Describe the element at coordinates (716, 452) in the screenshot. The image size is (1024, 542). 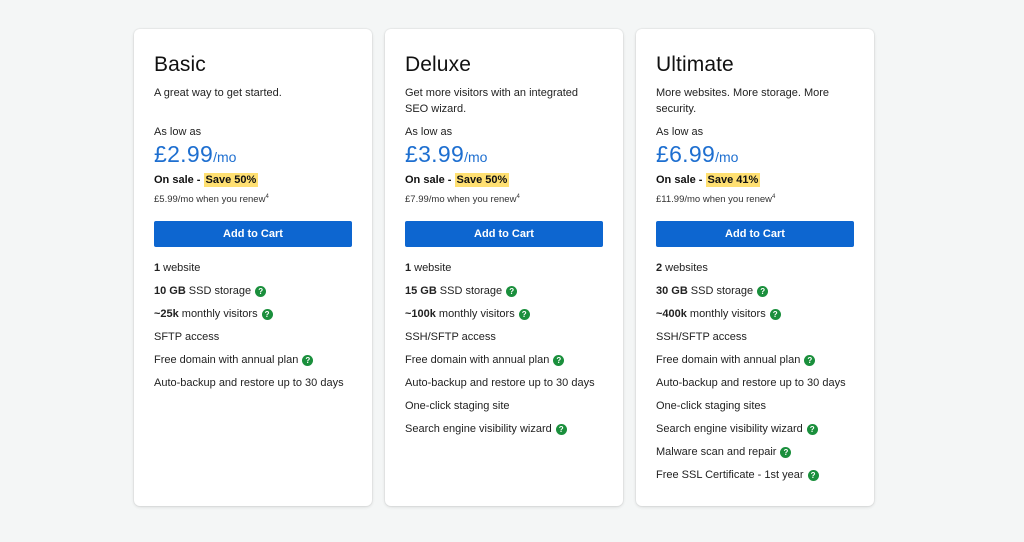
I see `feature-text: Malware scan and repair` at that location.